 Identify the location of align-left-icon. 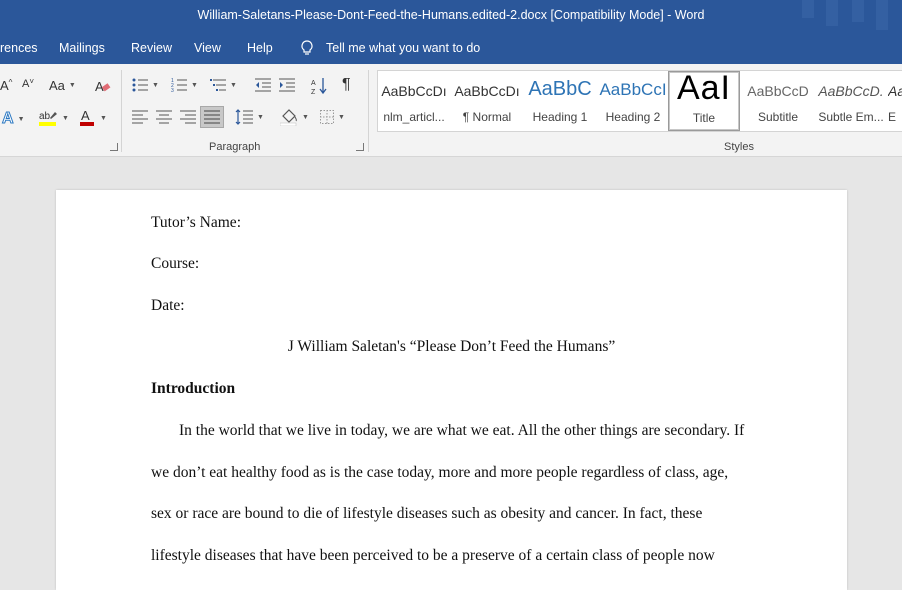
(140, 117).